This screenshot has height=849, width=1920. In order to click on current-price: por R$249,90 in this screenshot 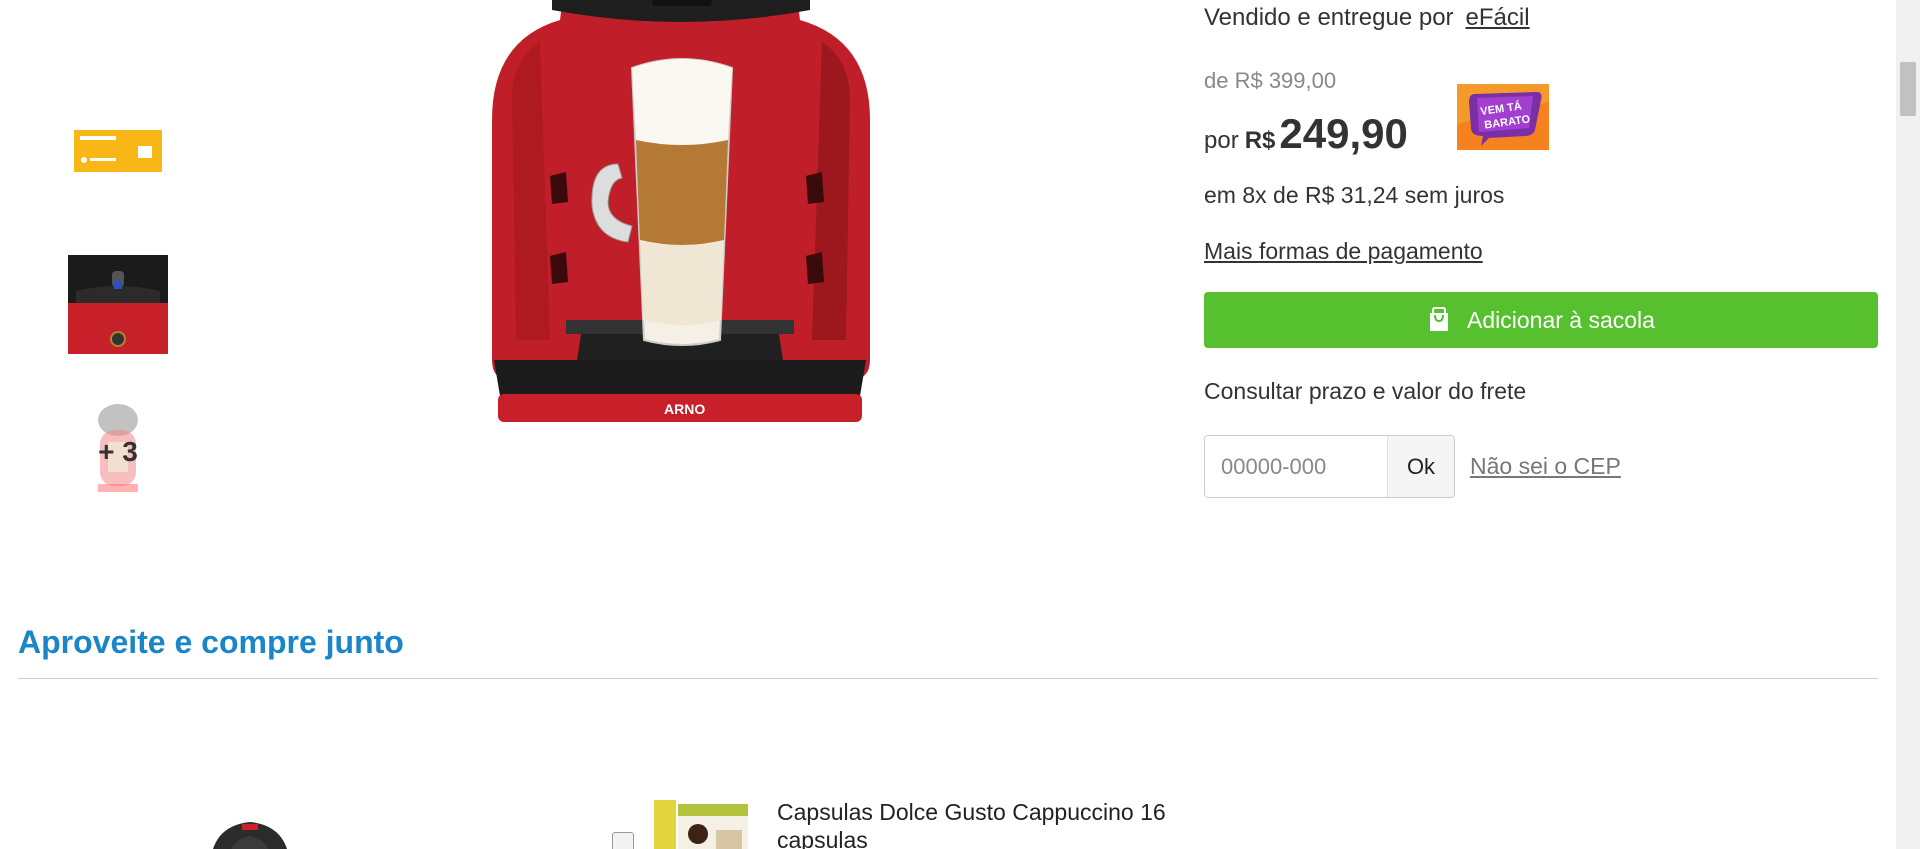, I will do `click(1306, 134)`.